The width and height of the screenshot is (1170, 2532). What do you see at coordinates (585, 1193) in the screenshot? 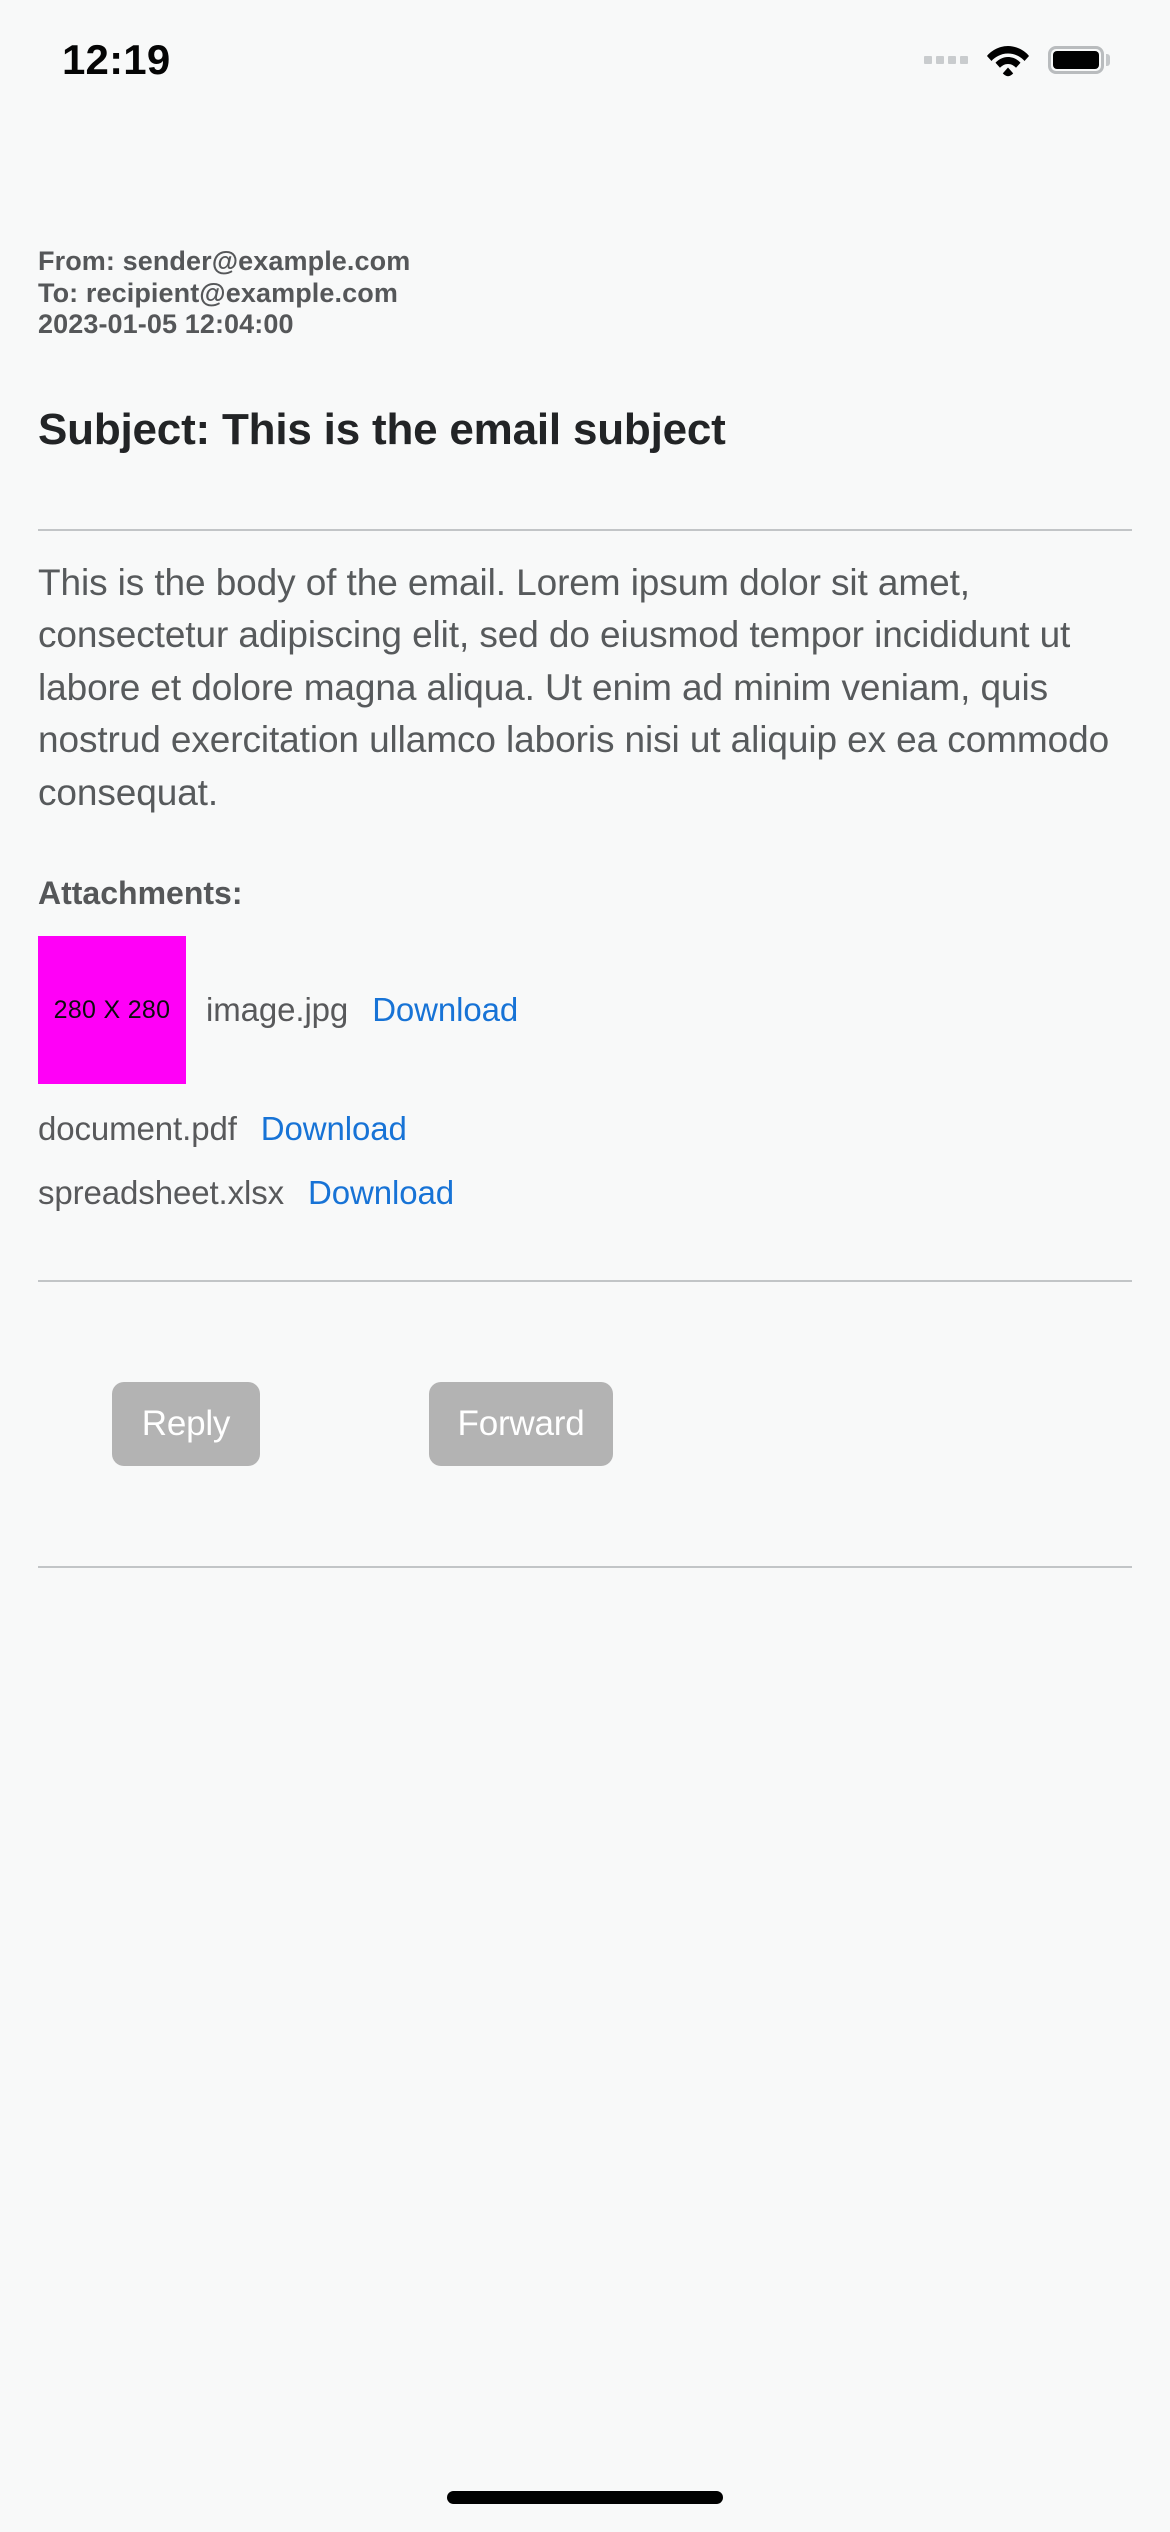
I see `attachment-row-spreadsheet: spreadsheet.xlsx Download` at bounding box center [585, 1193].